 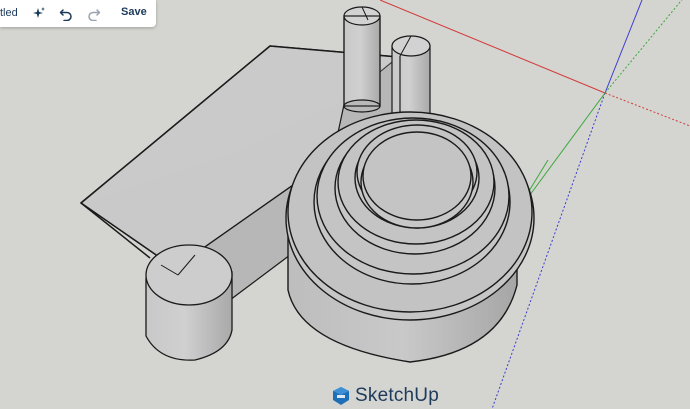 What do you see at coordinates (341, 396) in the screenshot?
I see `sketchup-logo-icon` at bounding box center [341, 396].